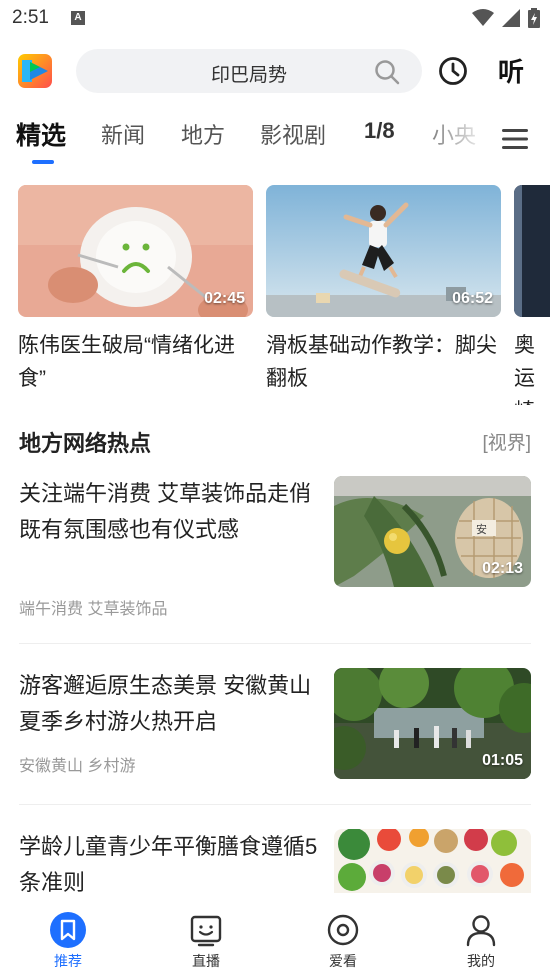 The width and height of the screenshot is (550, 979). I want to click on nav-label: 直播, so click(206, 961).